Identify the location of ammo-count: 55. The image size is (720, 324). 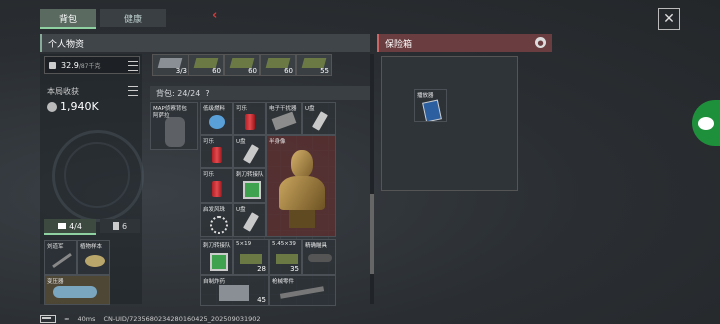
(324, 71).